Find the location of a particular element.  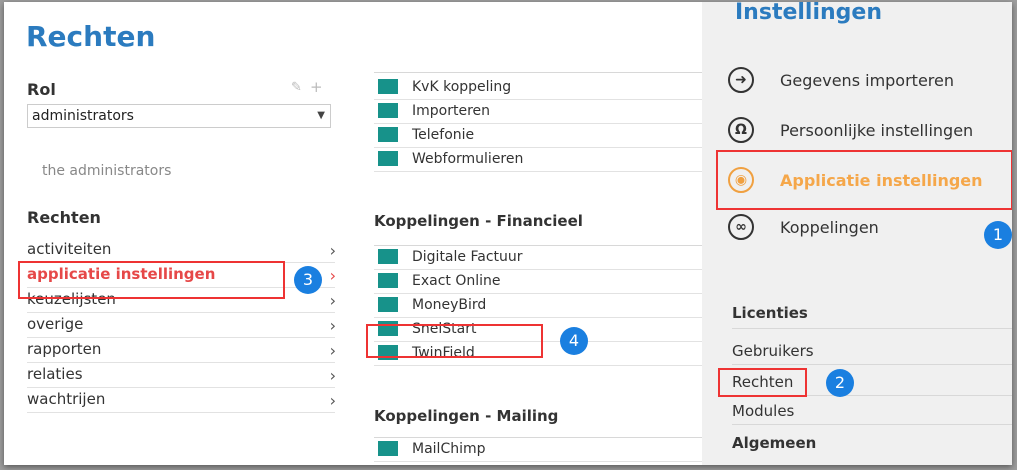

add-plus-icon: + is located at coordinates (316, 87).